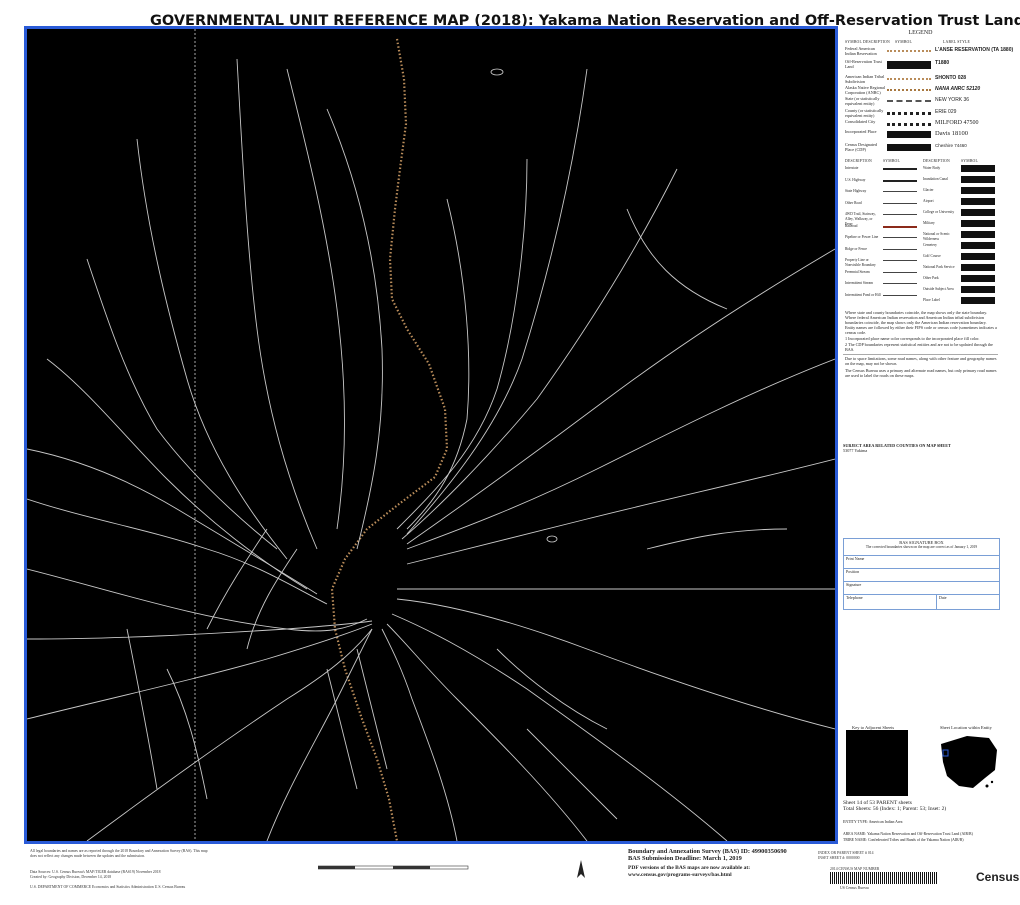  I want to click on field-label: Position, so click(853, 571).